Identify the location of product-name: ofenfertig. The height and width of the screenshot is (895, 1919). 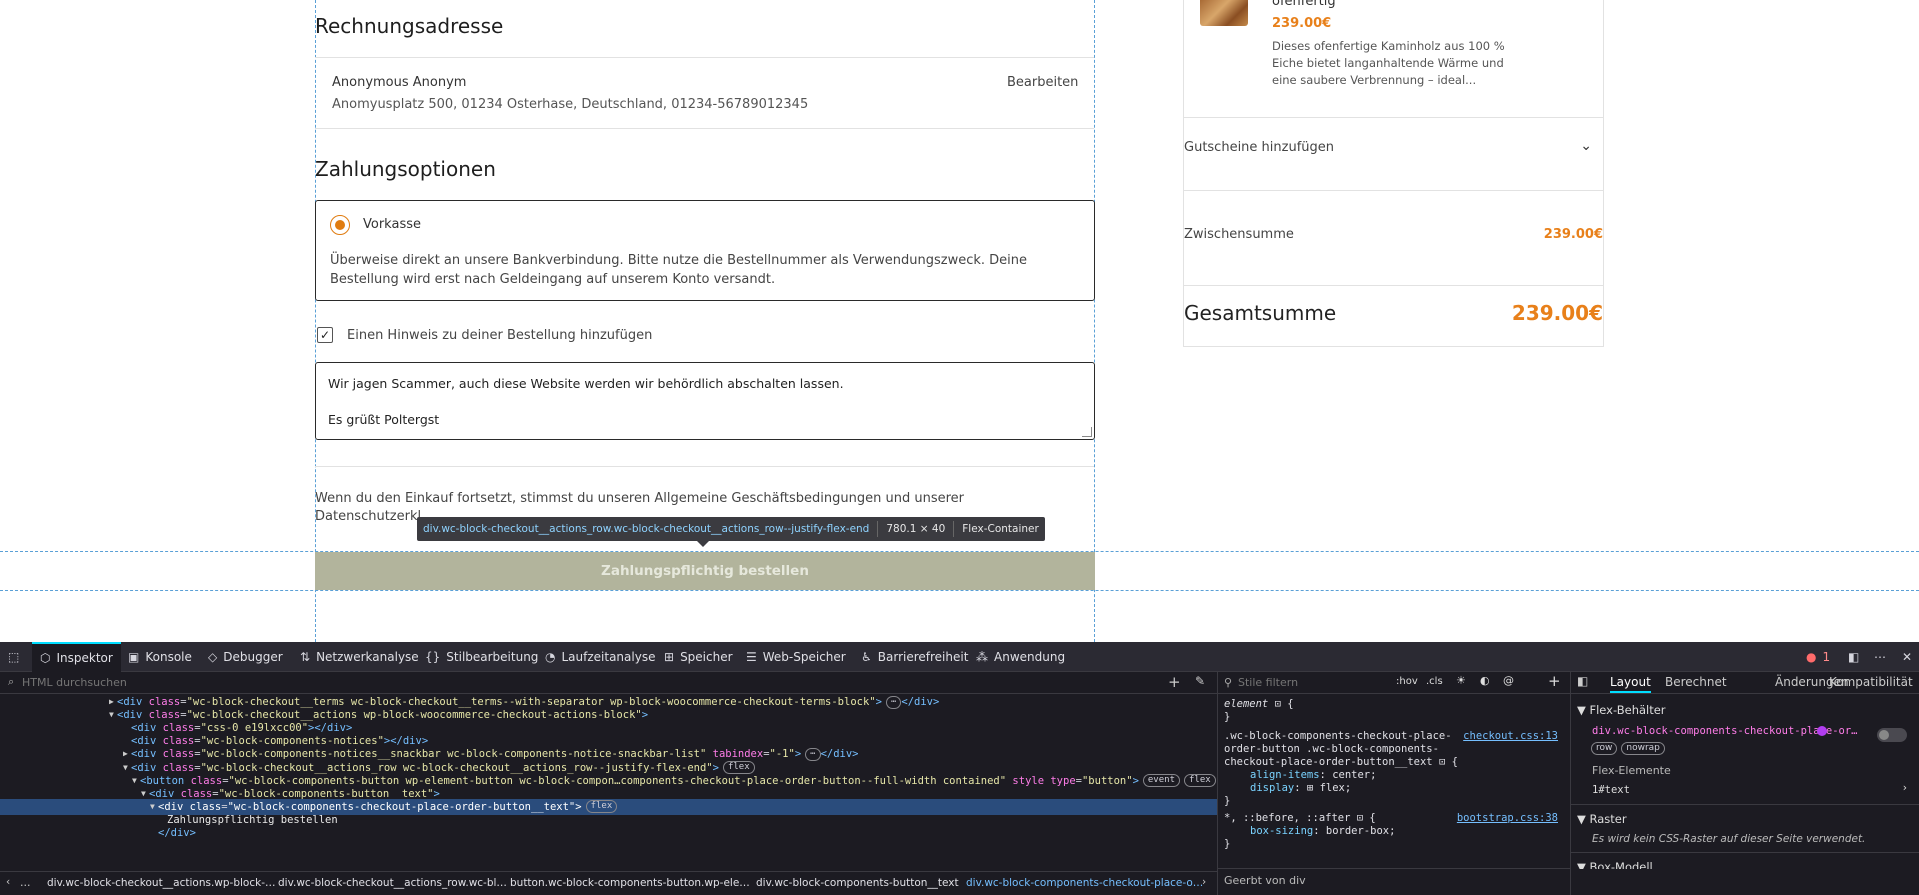
(1304, 4).